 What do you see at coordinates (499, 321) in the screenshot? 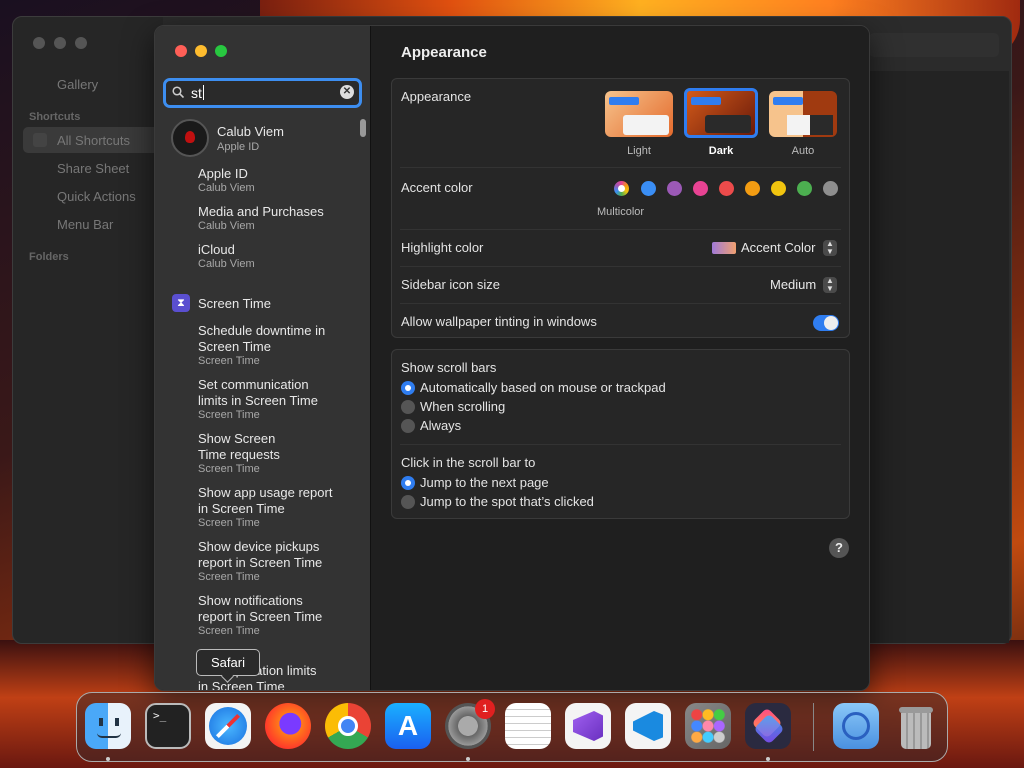
I see `wallpaper-tinting-label: Allow wallpaper tinting in windows` at bounding box center [499, 321].